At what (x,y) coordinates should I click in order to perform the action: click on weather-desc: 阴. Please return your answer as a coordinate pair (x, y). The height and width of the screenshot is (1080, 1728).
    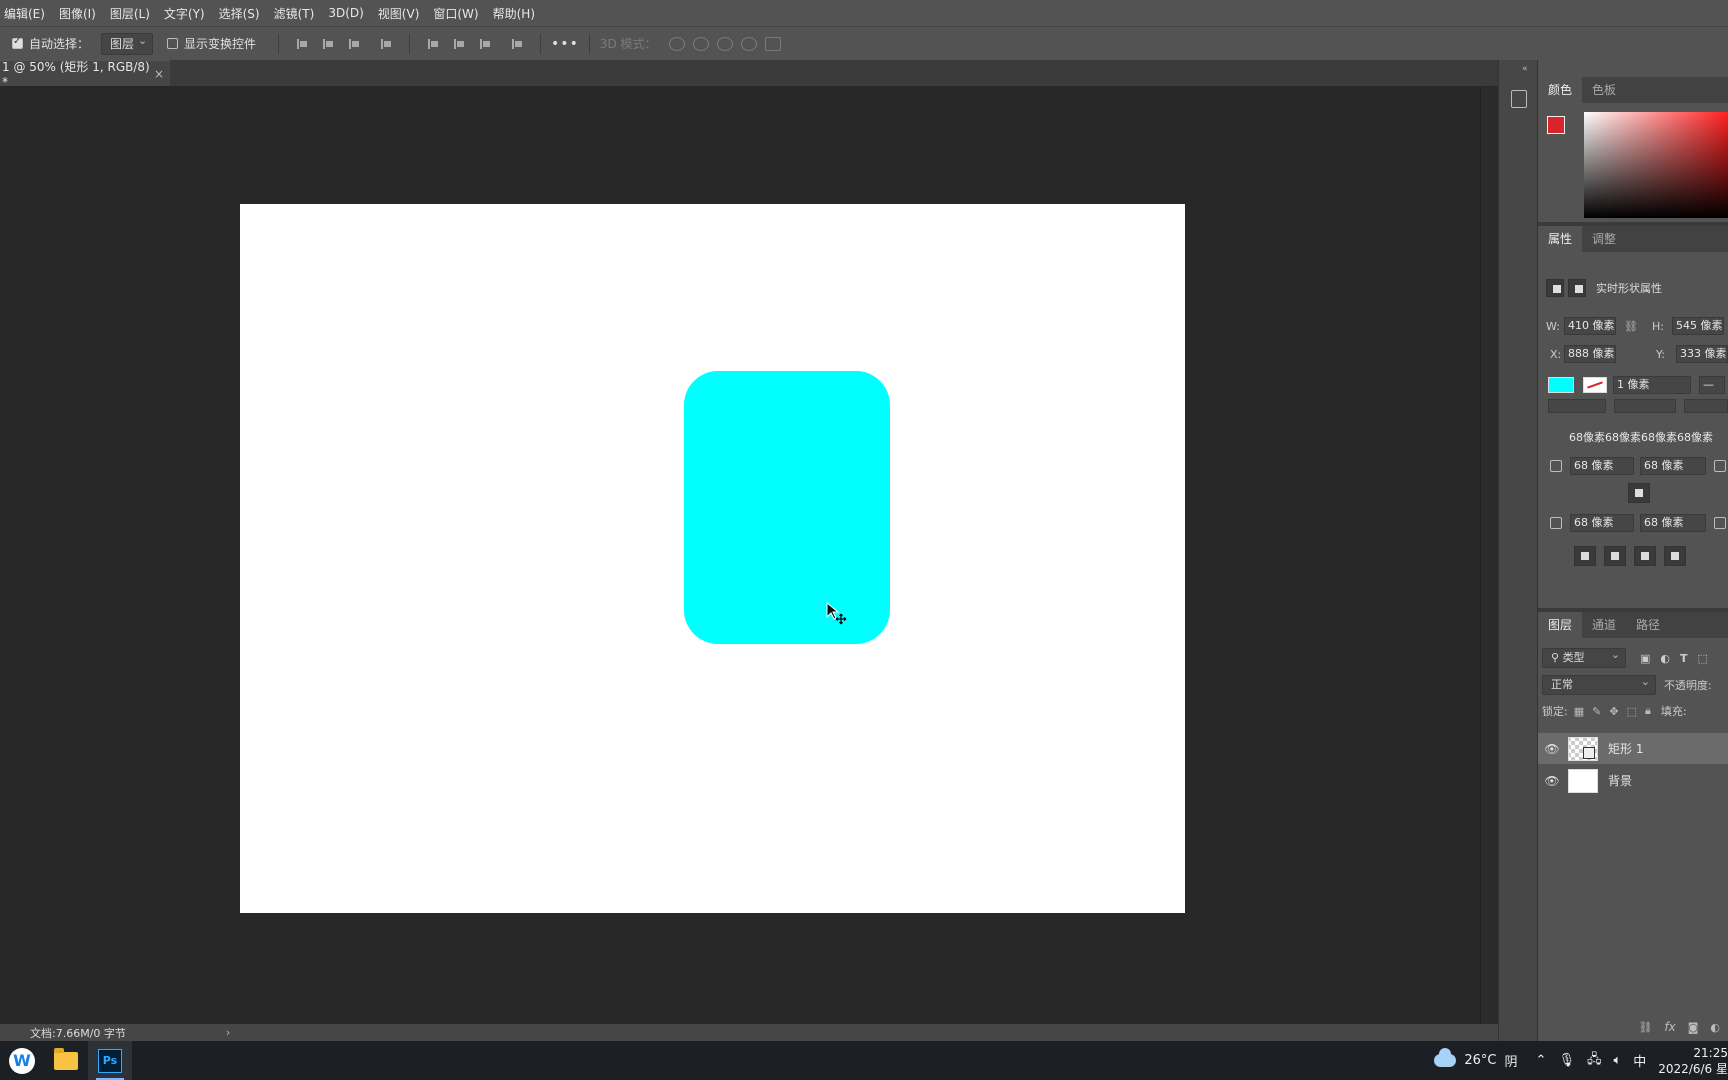
    Looking at the image, I should click on (1511, 1060).